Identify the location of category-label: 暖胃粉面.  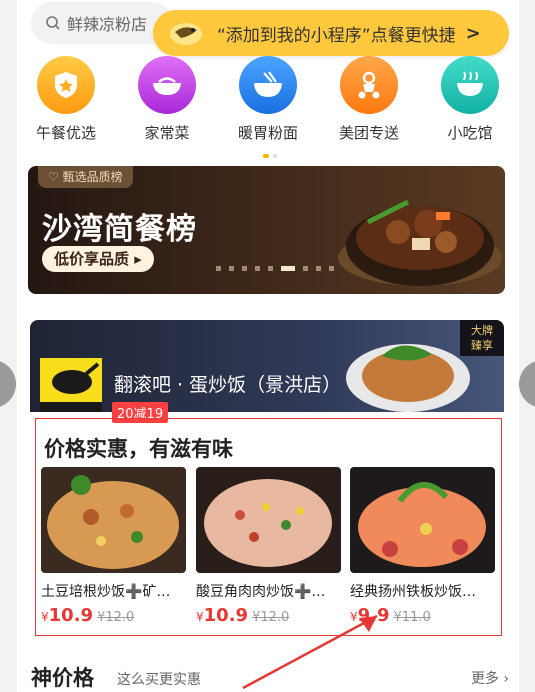
(267, 133).